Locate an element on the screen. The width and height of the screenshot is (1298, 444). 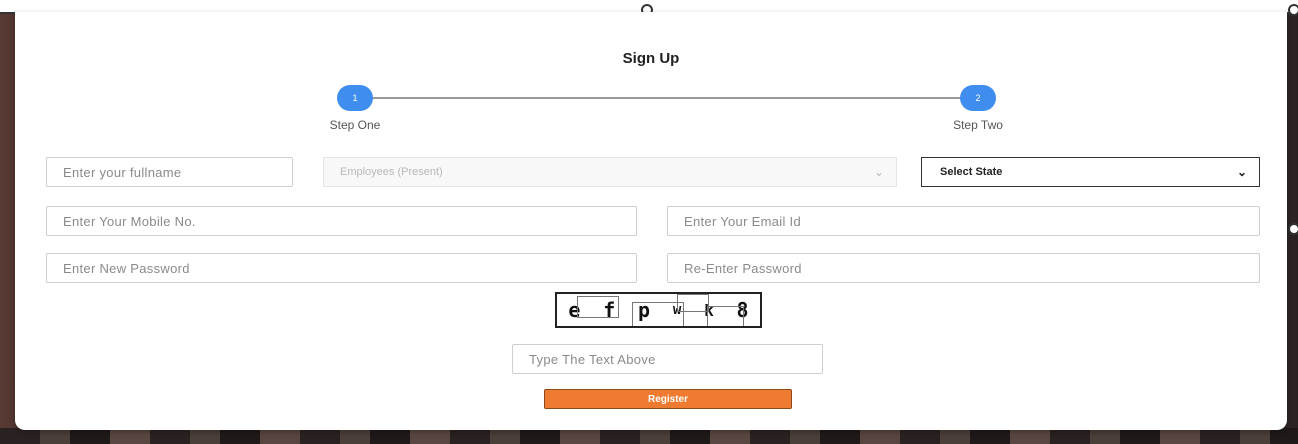
step-one-indicator: 1 is located at coordinates (355, 98).